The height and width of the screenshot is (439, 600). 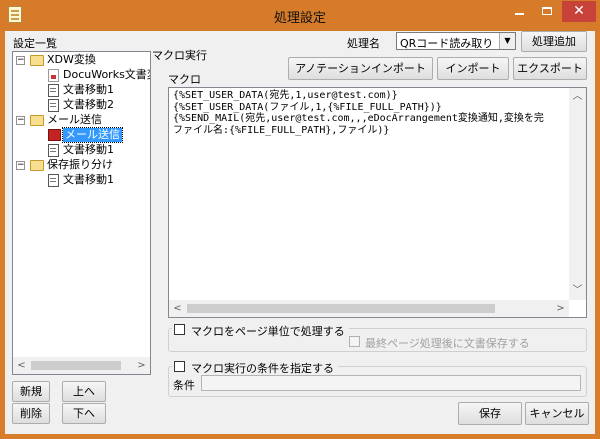 What do you see at coordinates (71, 60) in the screenshot?
I see `tree-item-xdw-convert: XDW変換` at bounding box center [71, 60].